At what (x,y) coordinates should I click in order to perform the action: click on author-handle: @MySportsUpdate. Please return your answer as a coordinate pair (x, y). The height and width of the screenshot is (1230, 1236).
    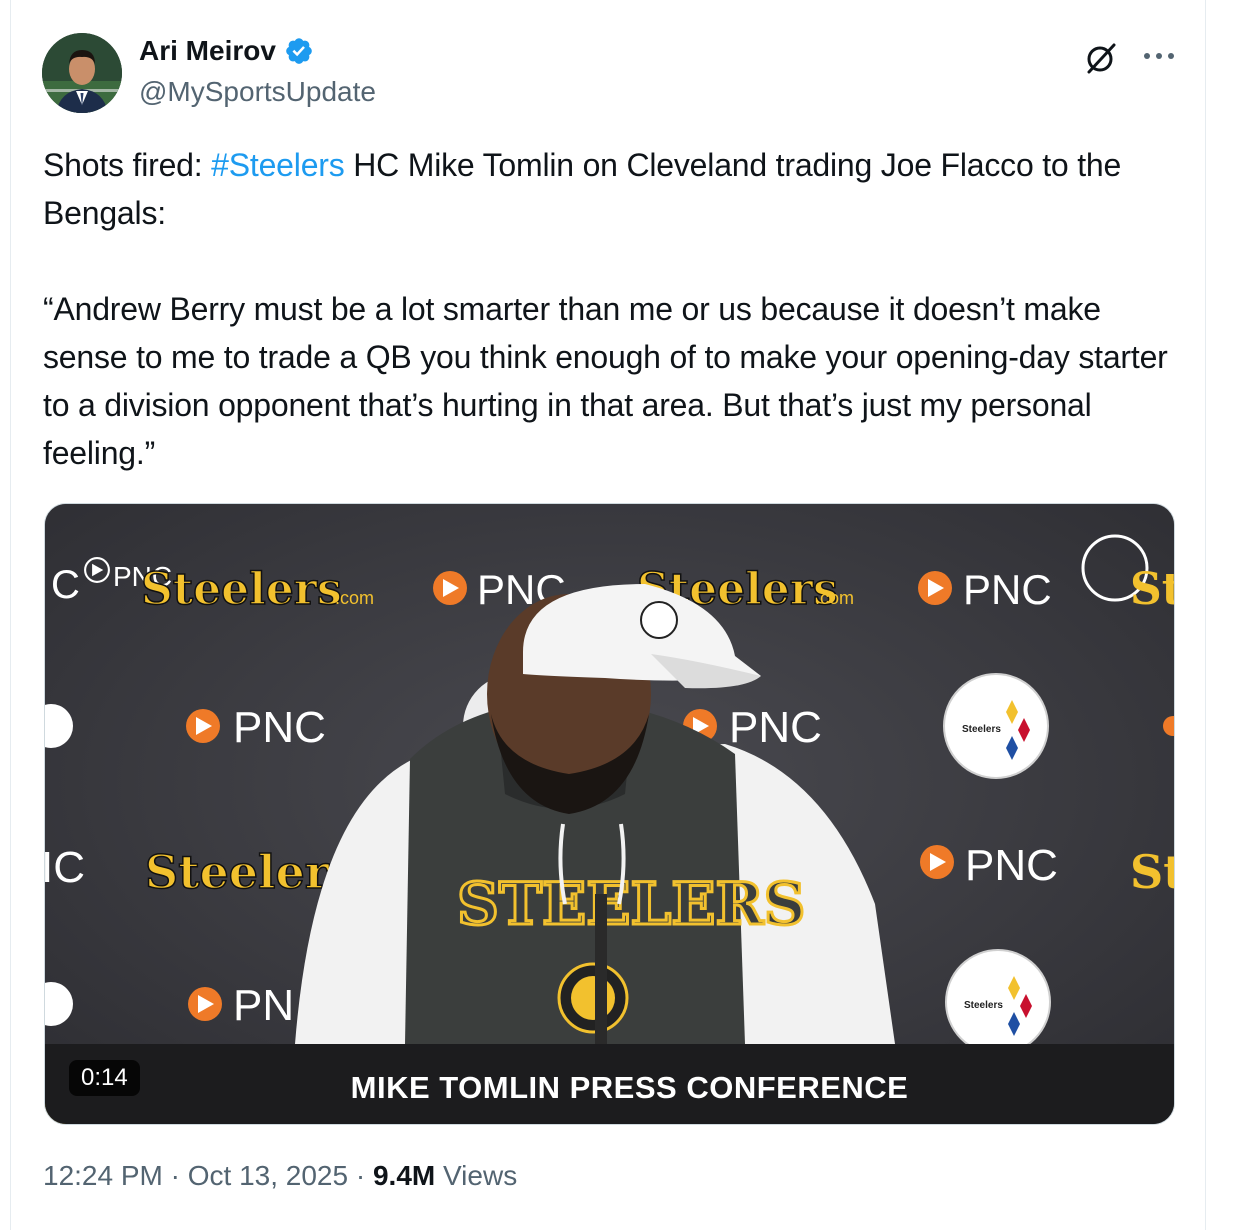
    Looking at the image, I should click on (257, 92).